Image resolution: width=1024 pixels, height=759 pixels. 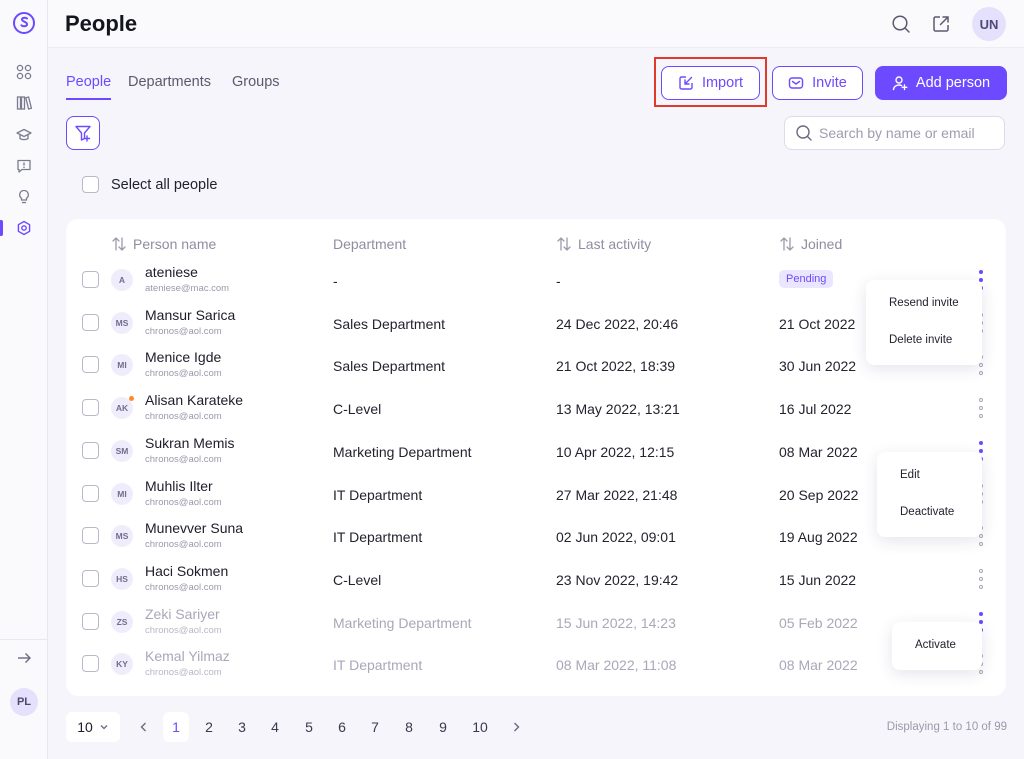 I want to click on person-last-activity: -, so click(x=558, y=281).